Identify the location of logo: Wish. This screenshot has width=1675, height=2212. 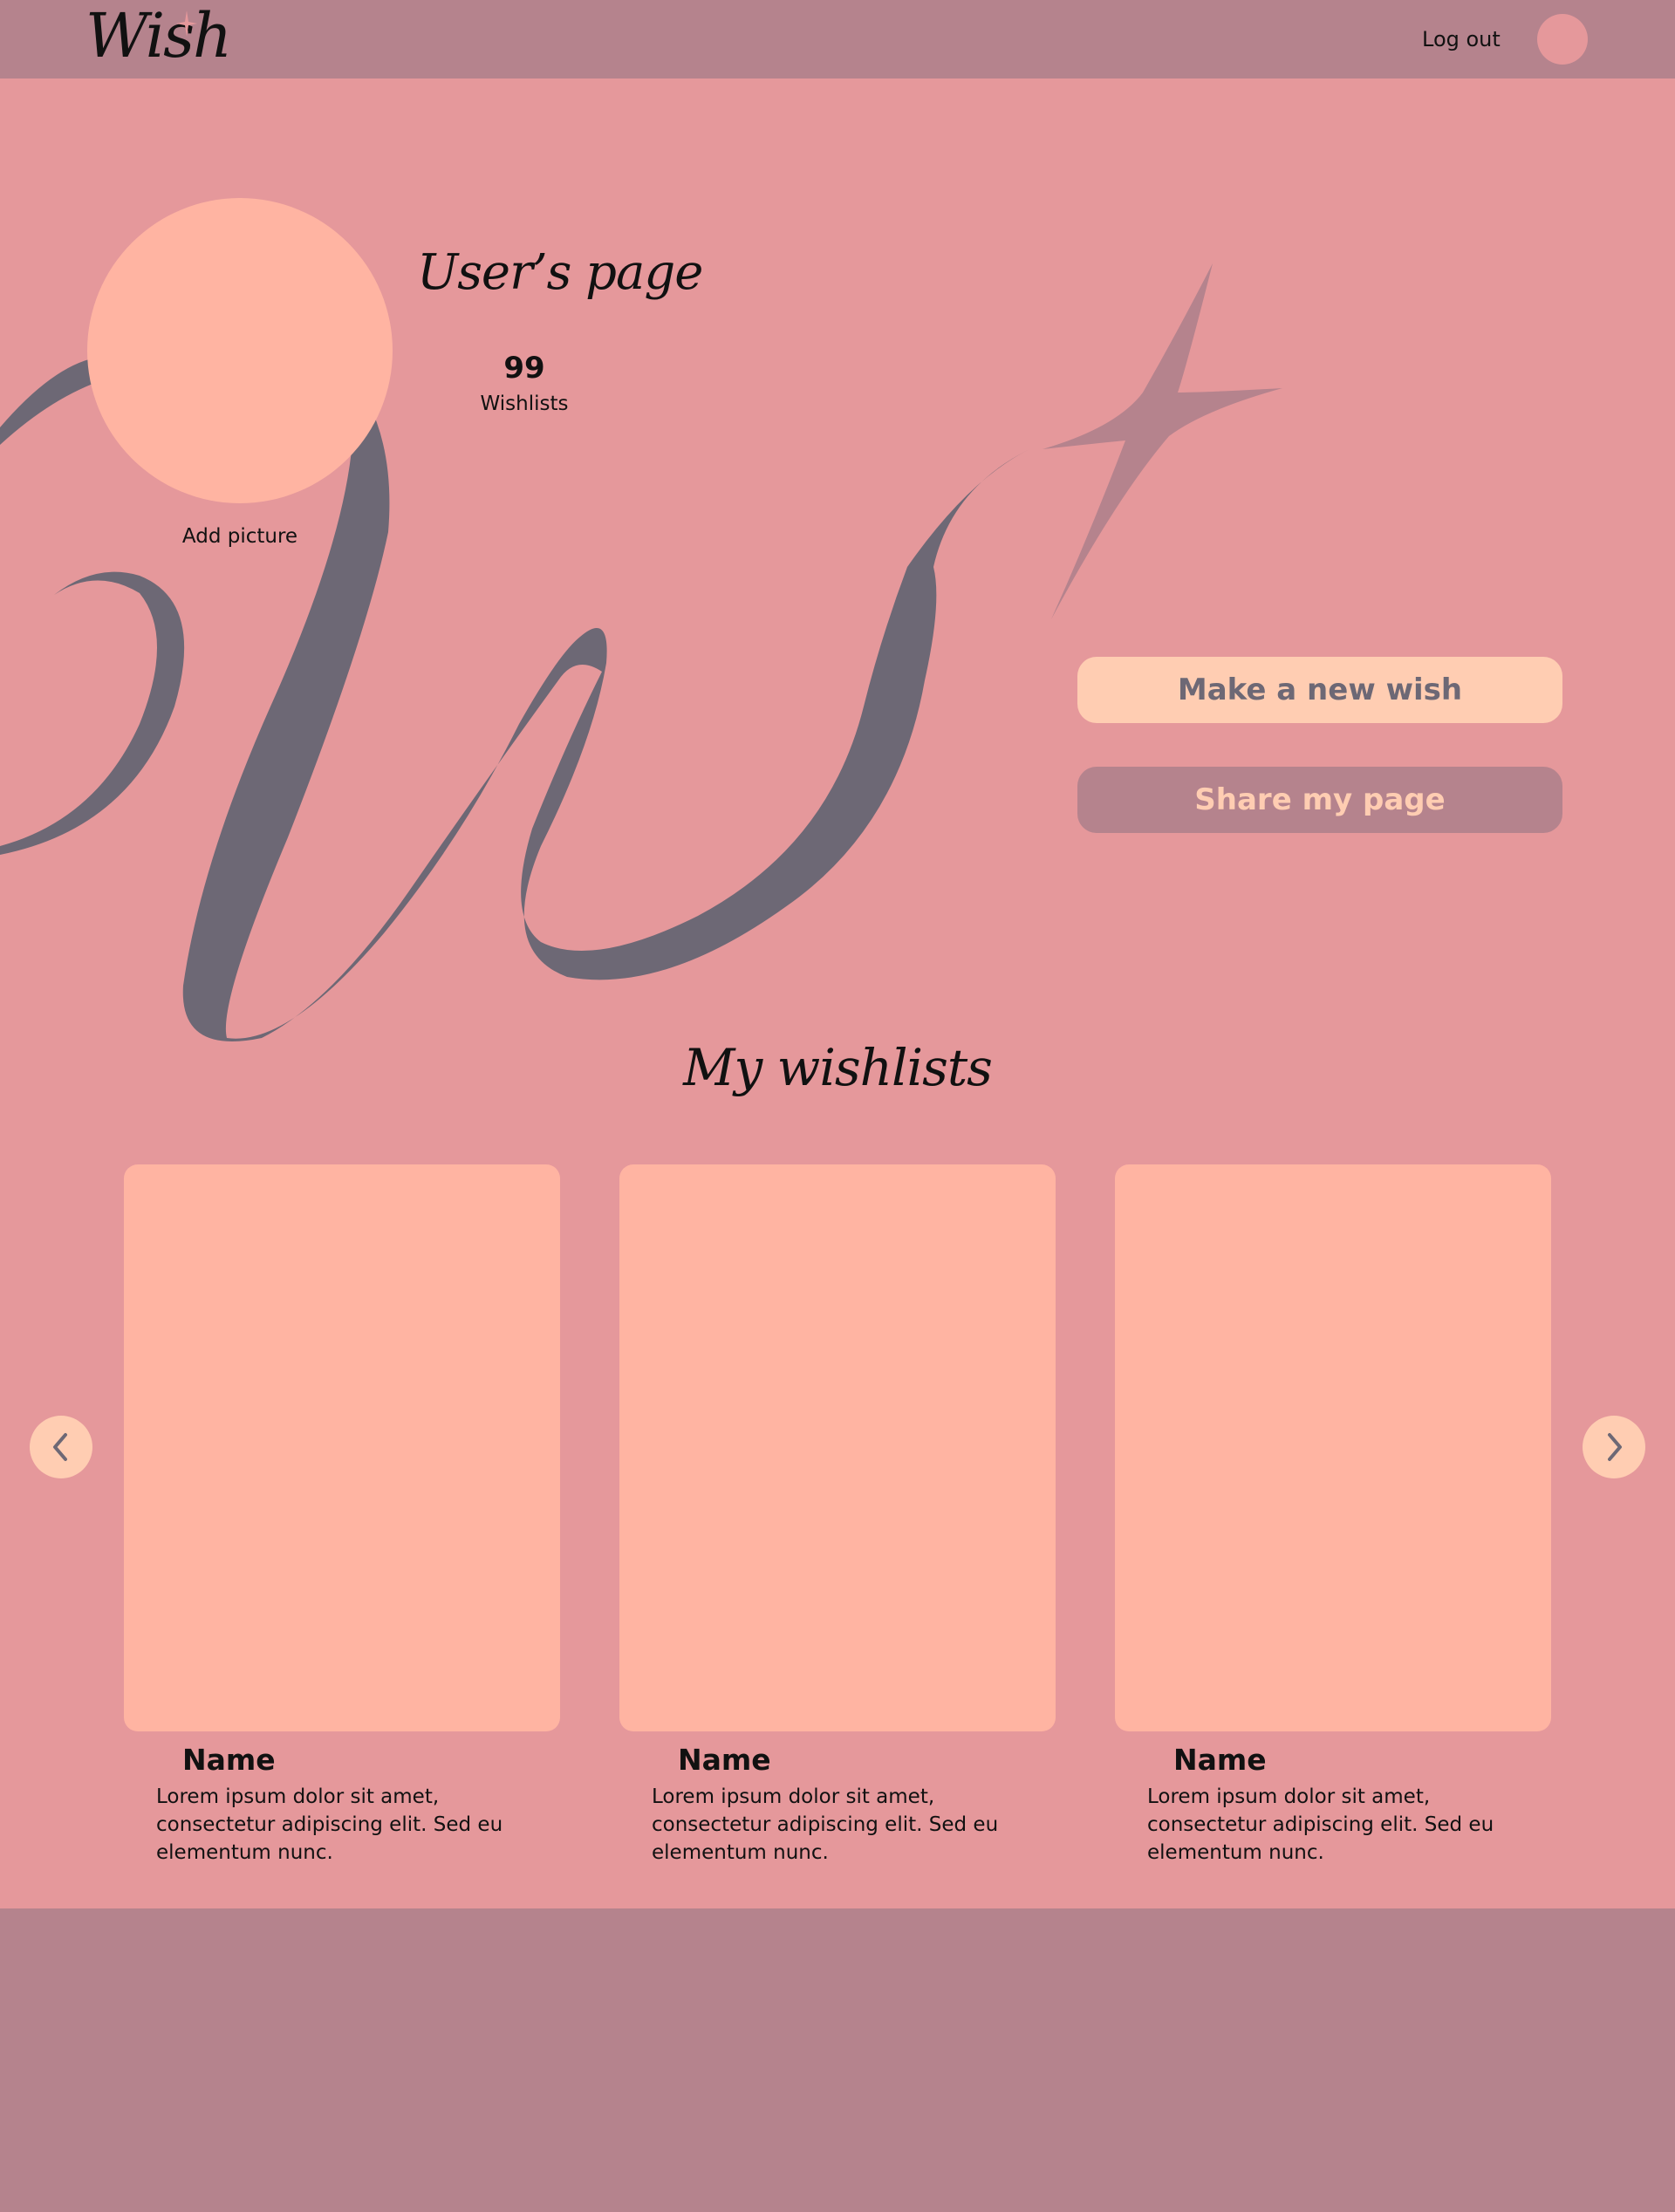
(159, 36).